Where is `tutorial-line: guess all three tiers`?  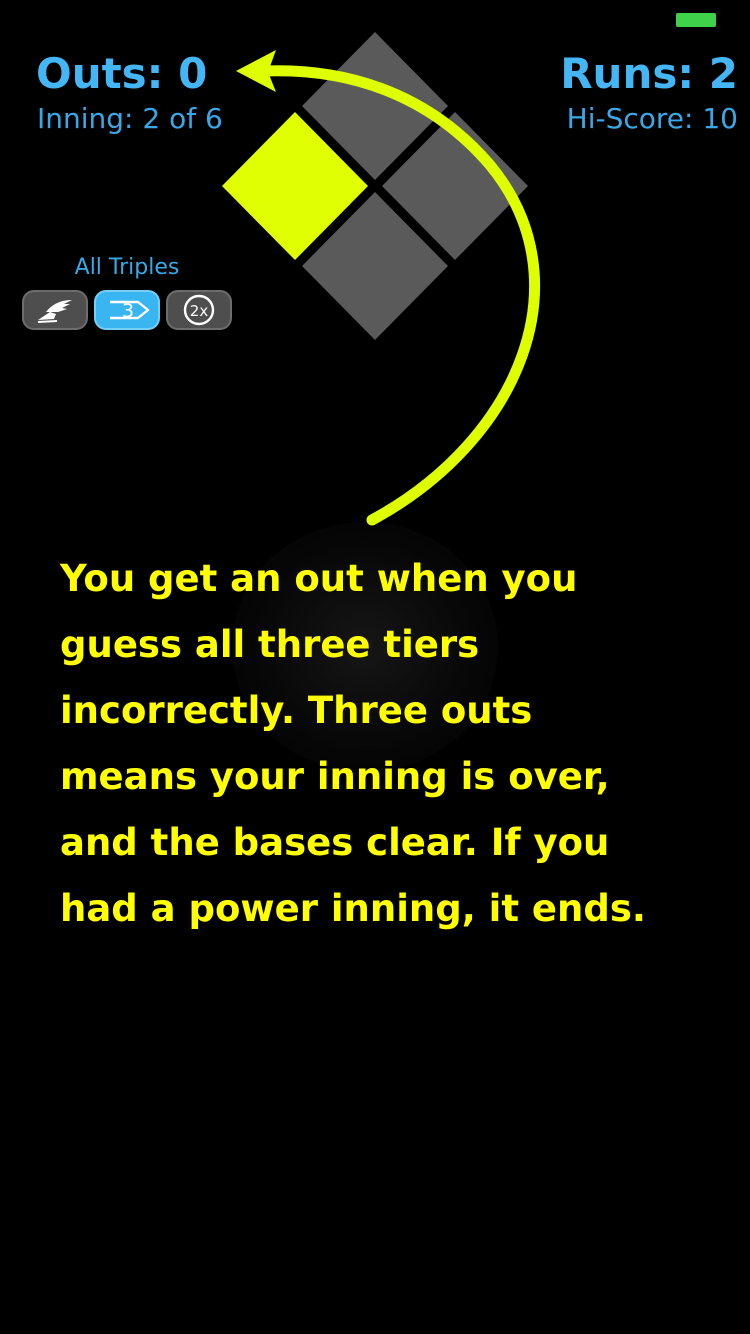
tutorial-line: guess all three tiers is located at coordinates (270, 644).